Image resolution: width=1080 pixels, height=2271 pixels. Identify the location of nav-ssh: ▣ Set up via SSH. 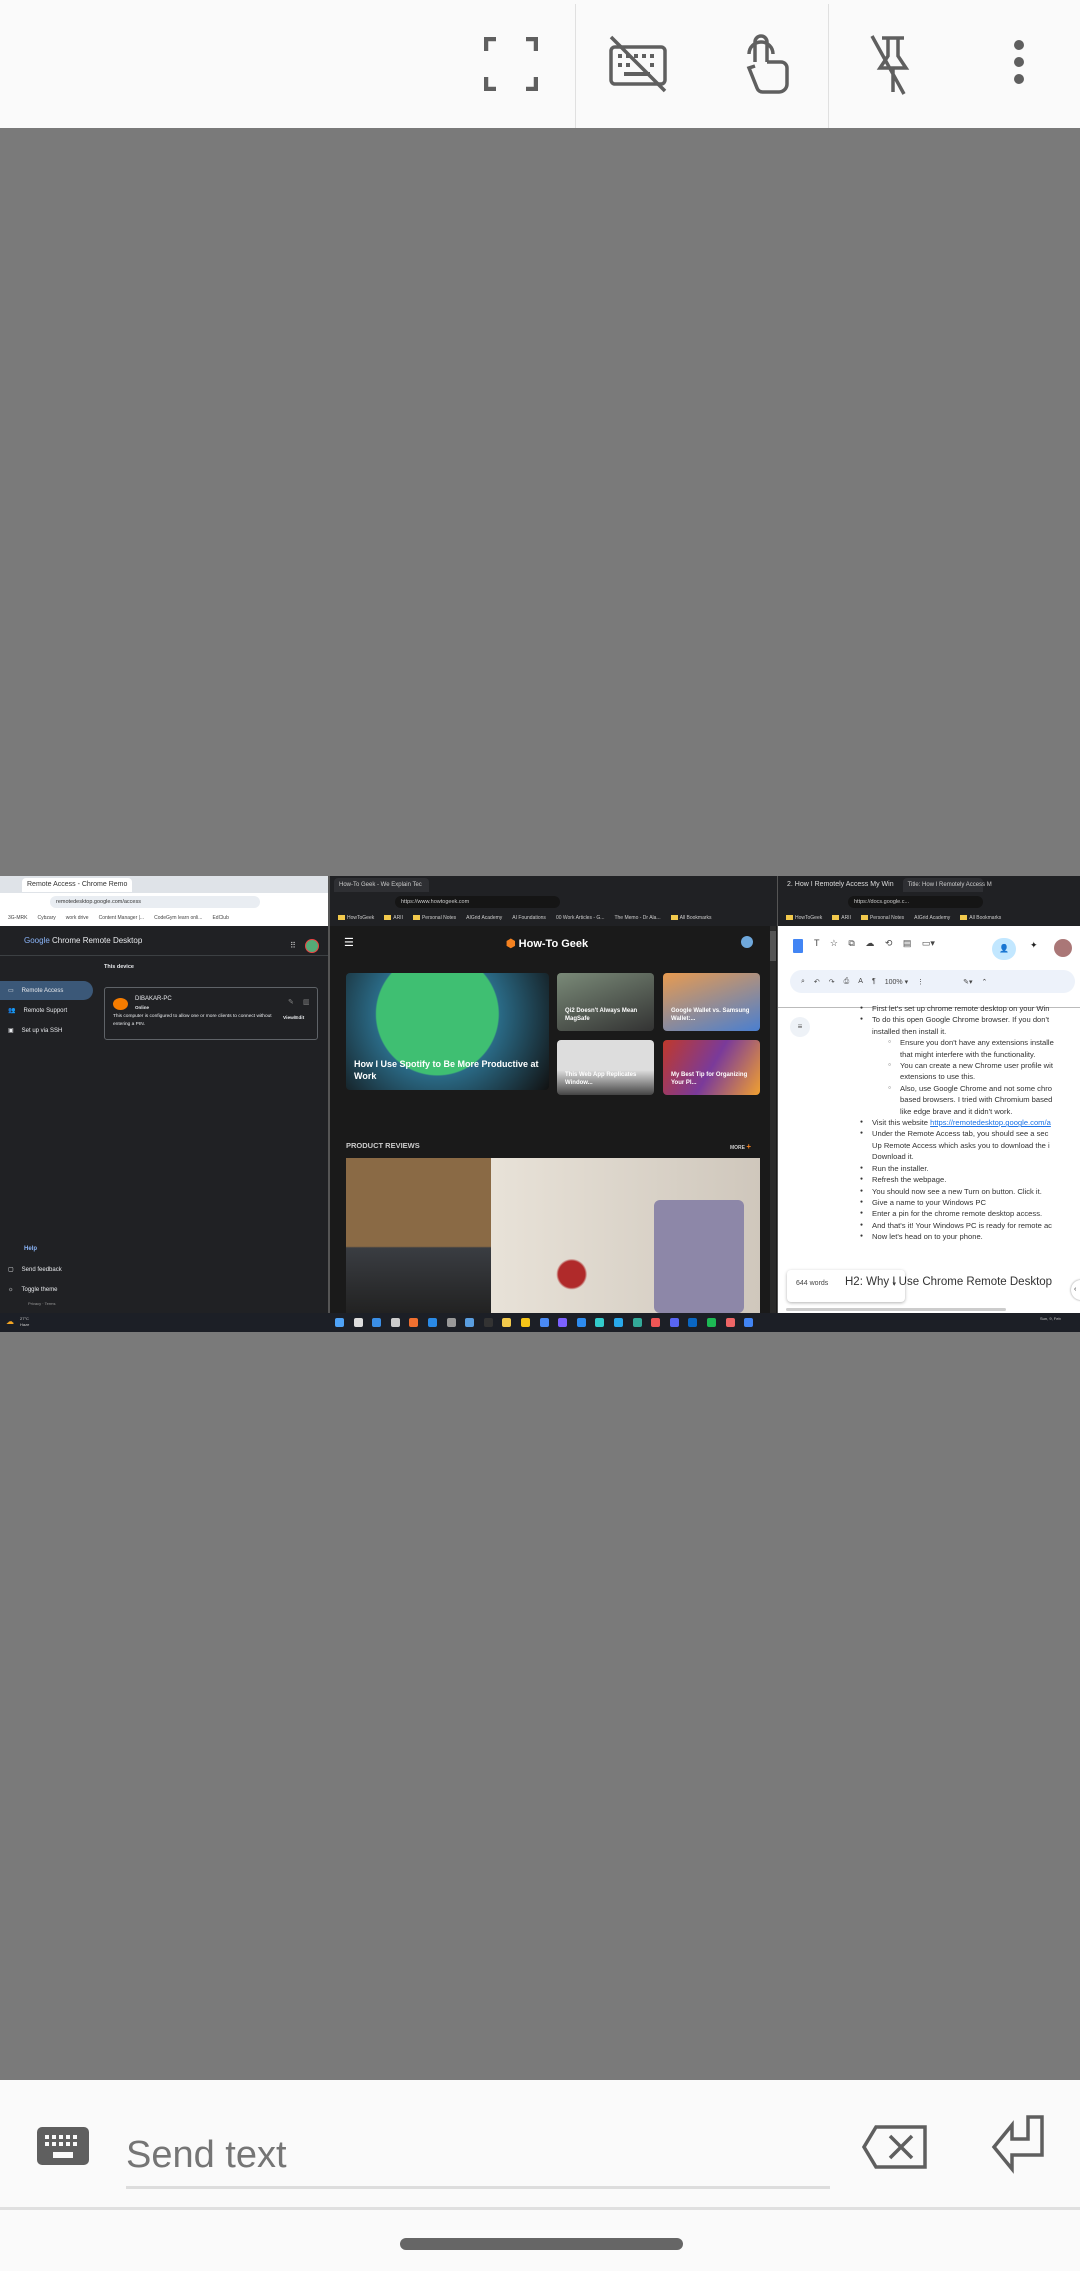
(46, 1030).